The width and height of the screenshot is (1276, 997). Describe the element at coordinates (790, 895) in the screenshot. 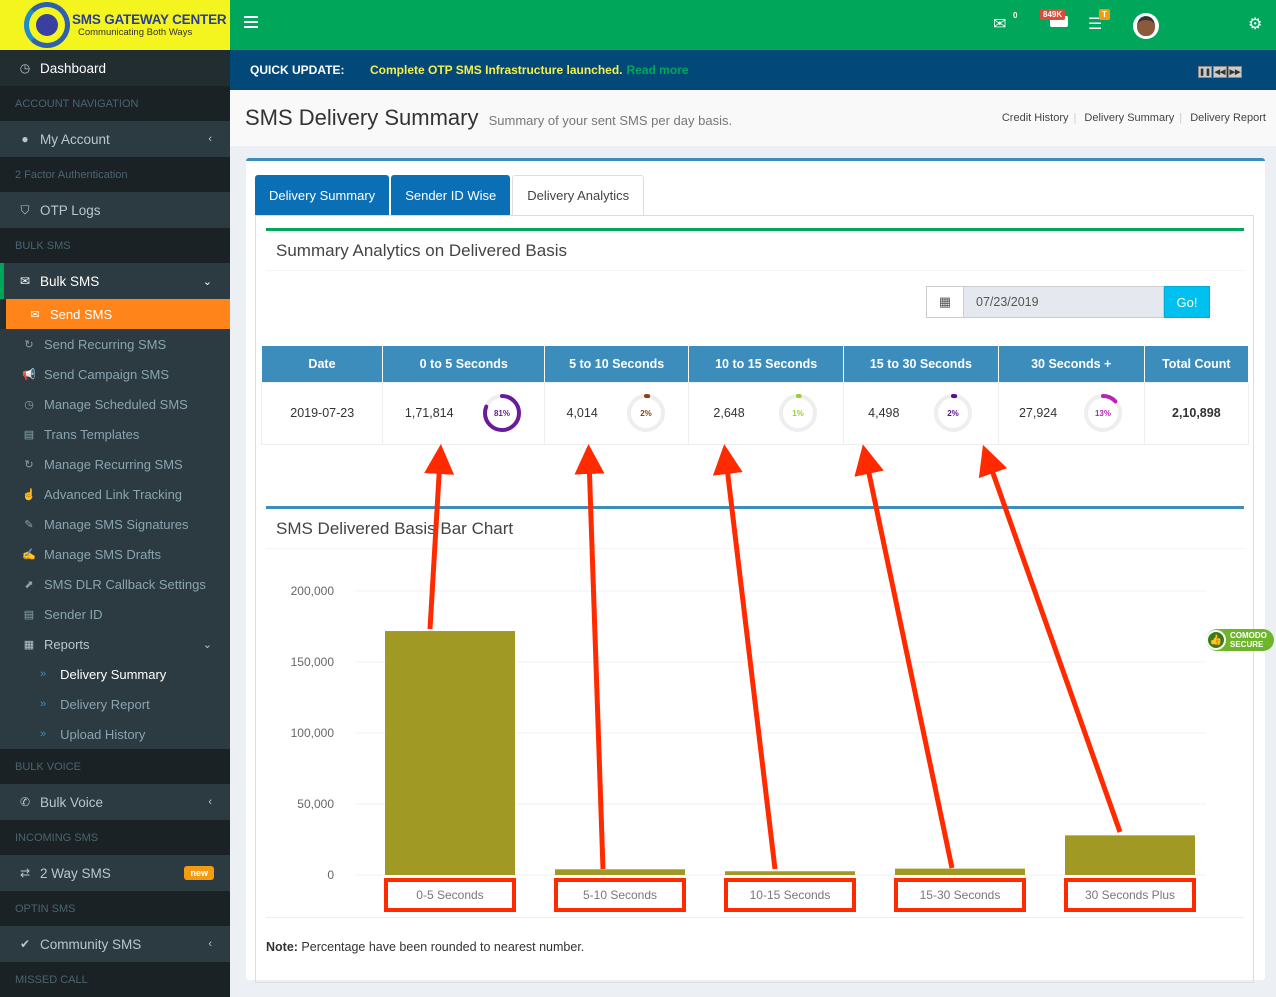

I see `x-tick-label: 10-15 Seconds` at that location.